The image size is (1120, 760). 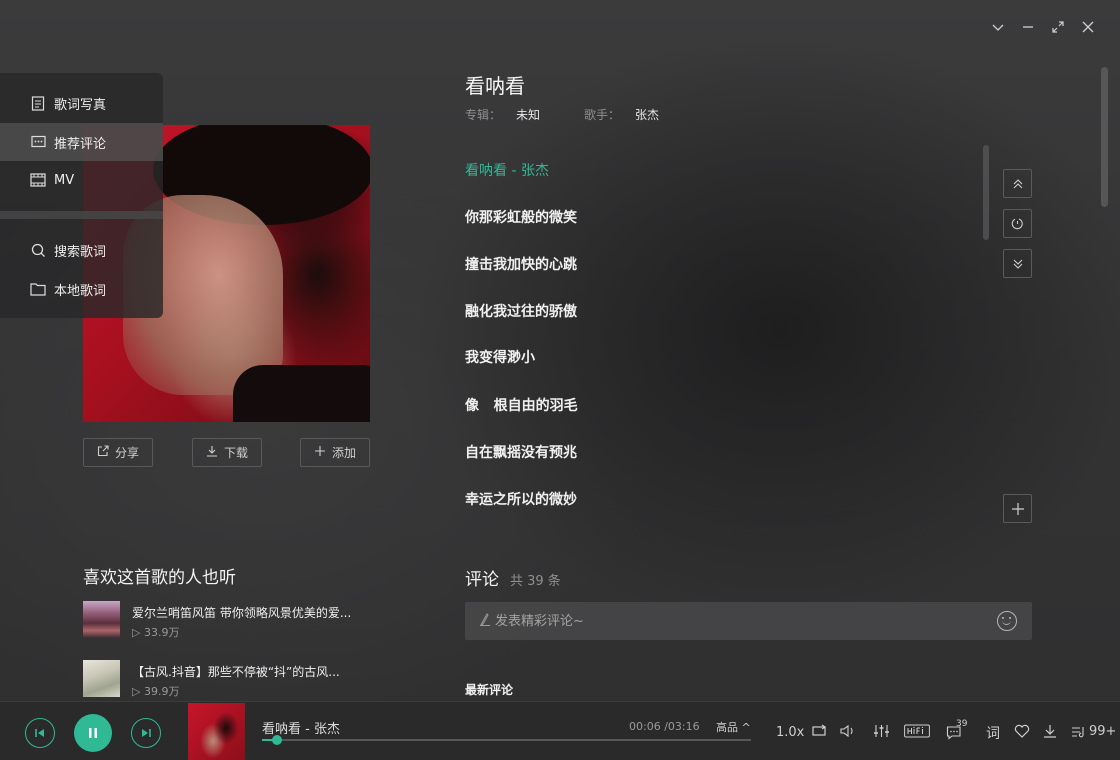 I want to click on menu-recommend-comments: 推荐评论, so click(x=81, y=142).